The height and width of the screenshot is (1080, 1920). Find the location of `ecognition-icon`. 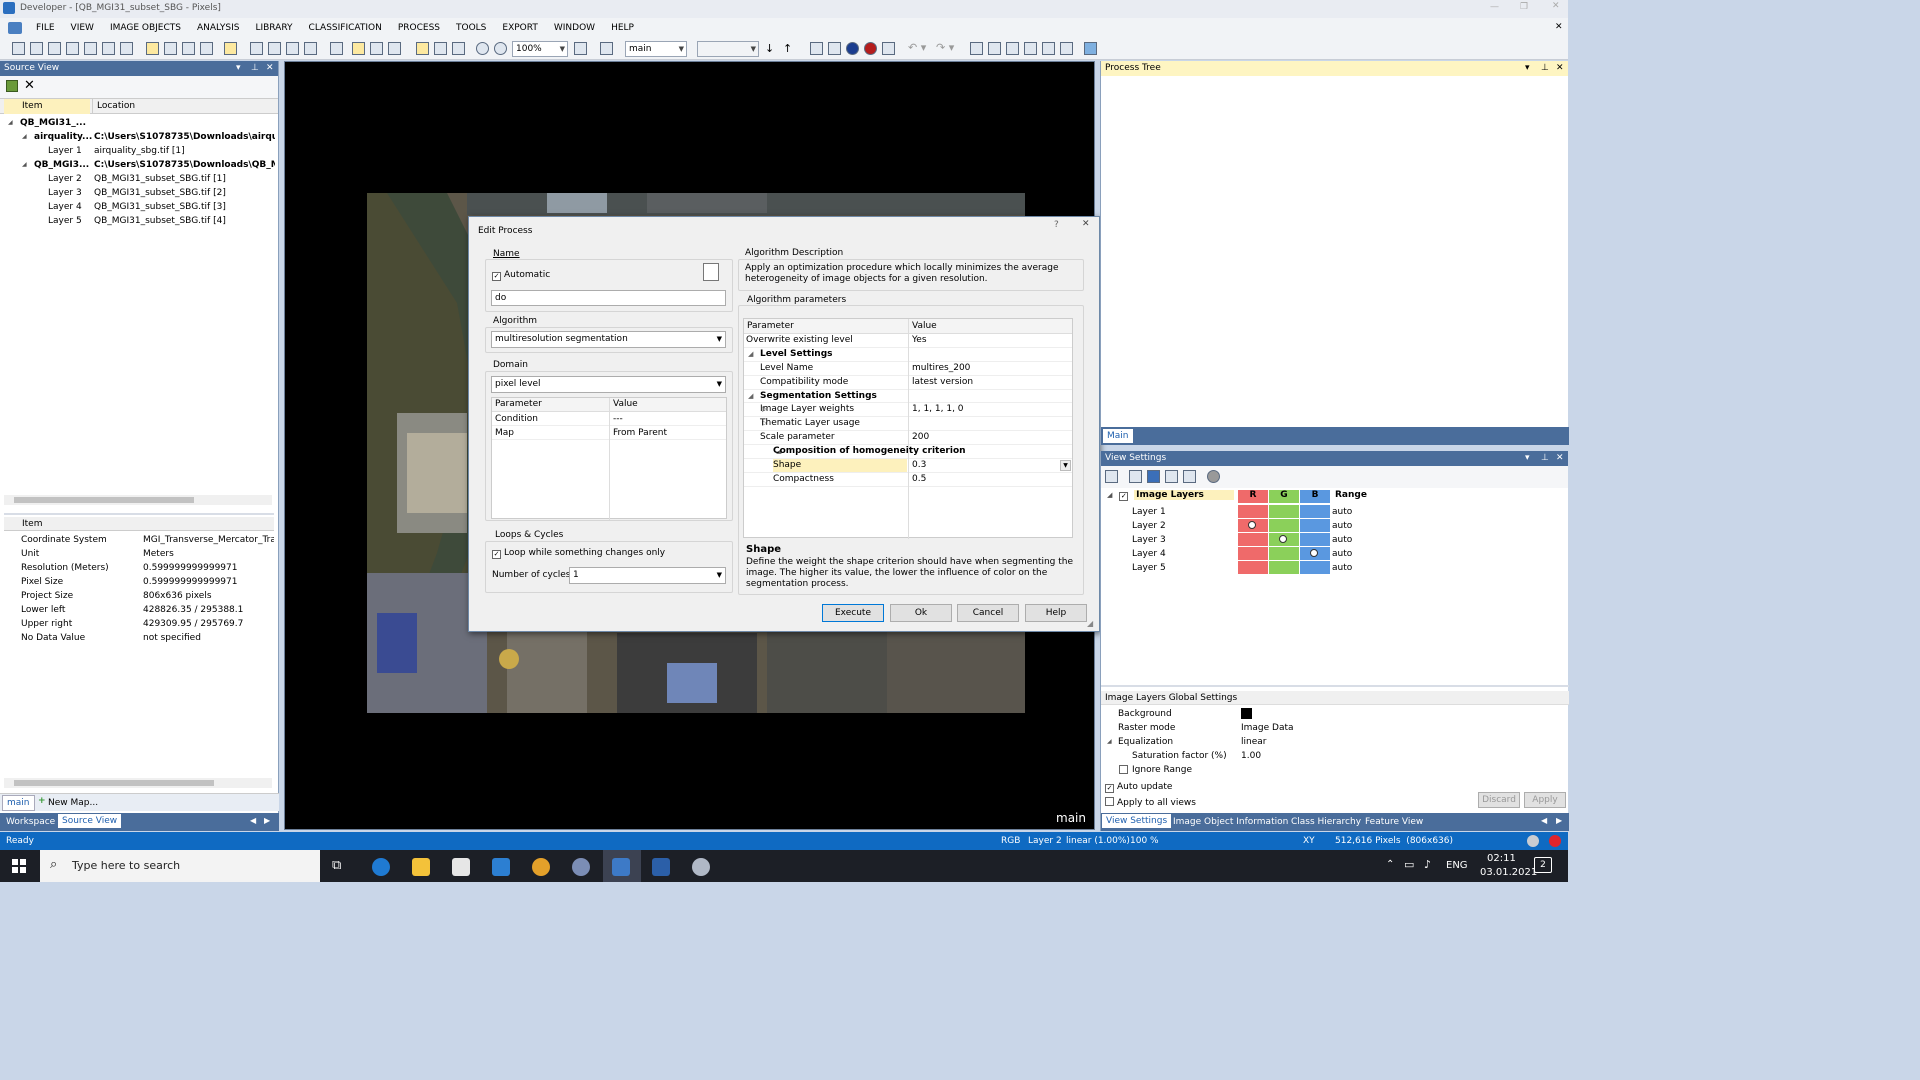

ecognition-icon is located at coordinates (621, 867).